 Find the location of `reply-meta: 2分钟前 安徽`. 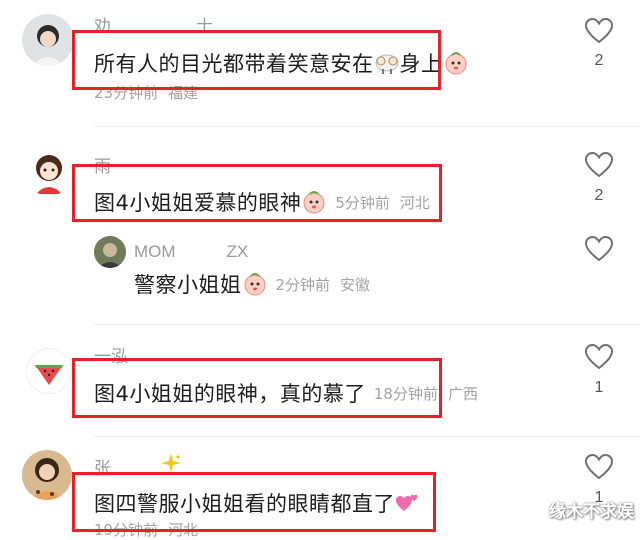

reply-meta: 2分钟前 安徽 is located at coordinates (323, 285).